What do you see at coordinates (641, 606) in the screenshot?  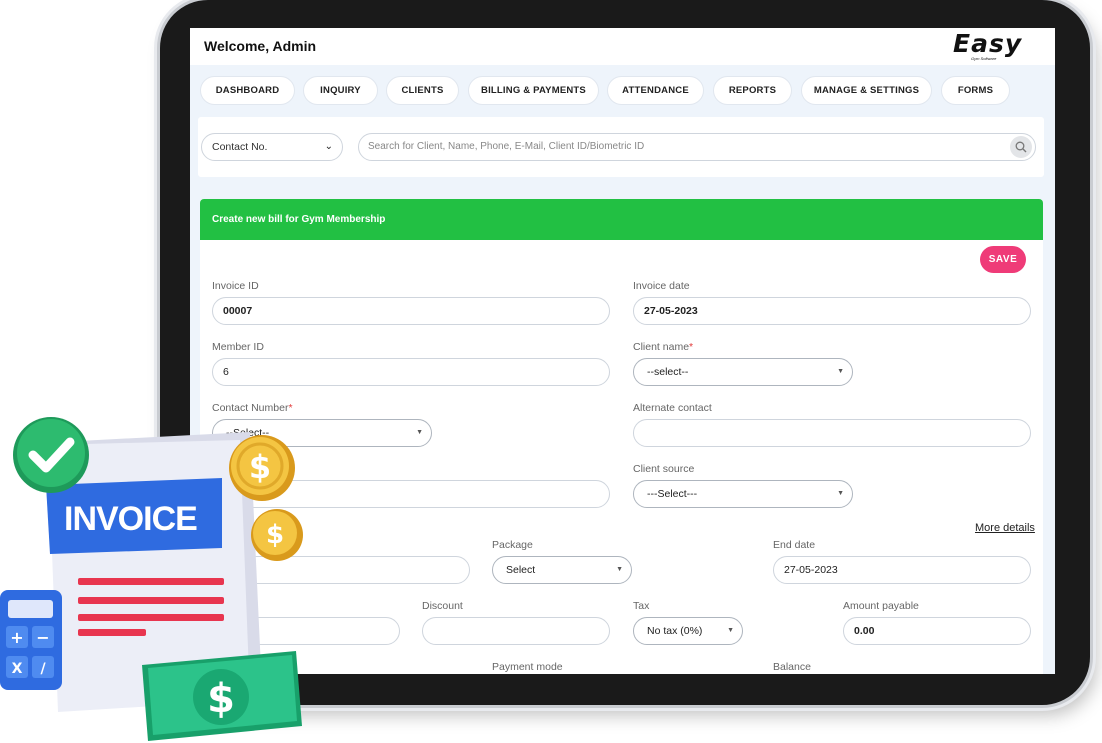 I see `tax-label: Tax` at bounding box center [641, 606].